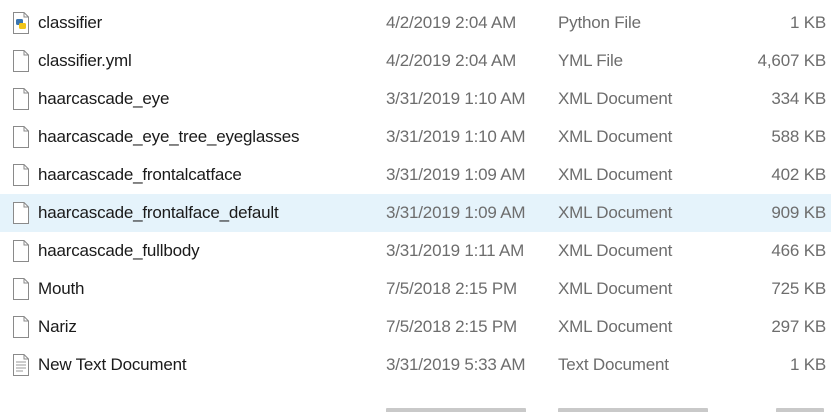  What do you see at coordinates (85, 60) in the screenshot?
I see `file-name: classifier.yml` at bounding box center [85, 60].